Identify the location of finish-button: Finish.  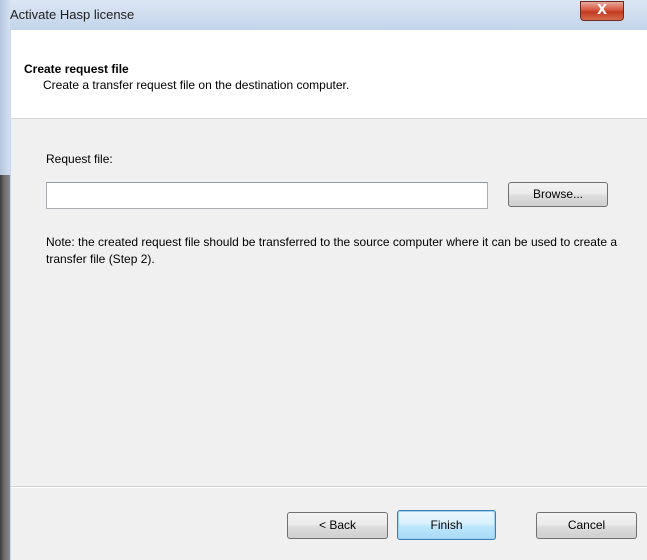
(446, 525).